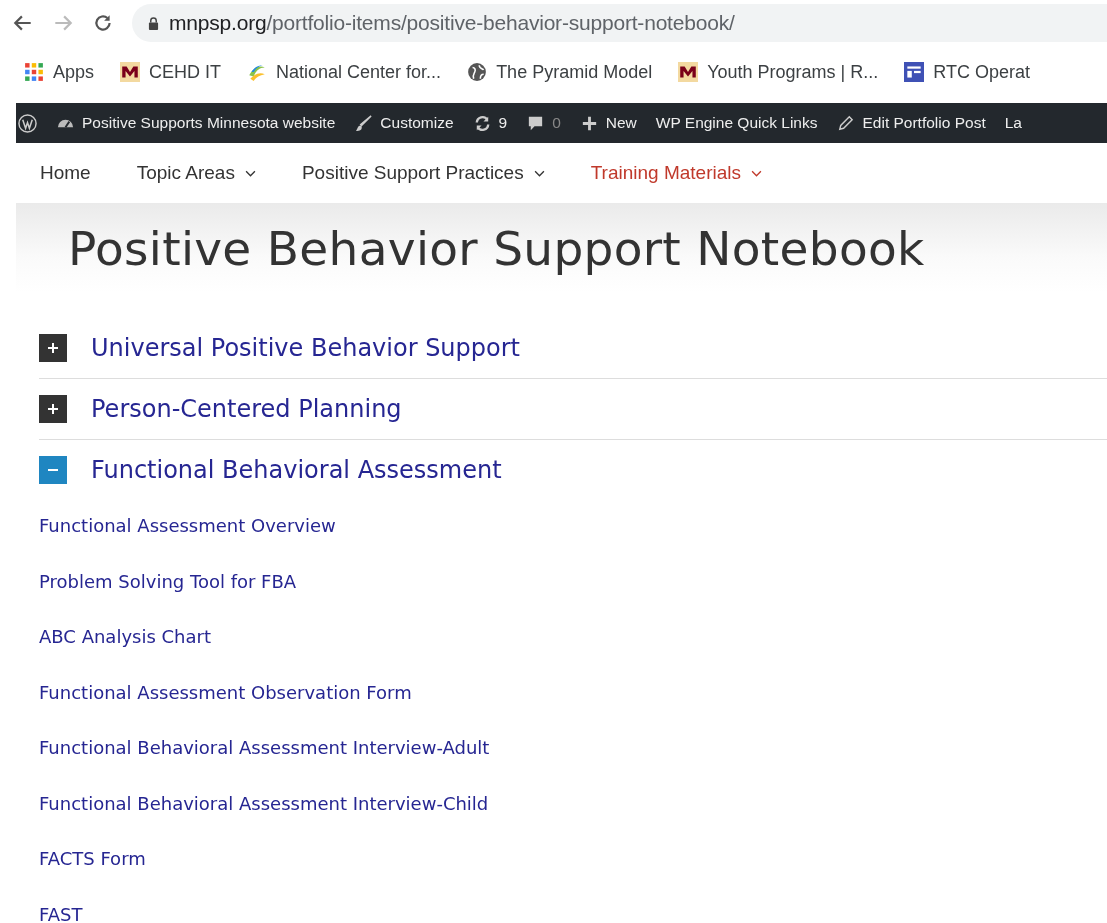  What do you see at coordinates (543, 123) in the screenshot?
I see `admin-bar-item: 0` at bounding box center [543, 123].